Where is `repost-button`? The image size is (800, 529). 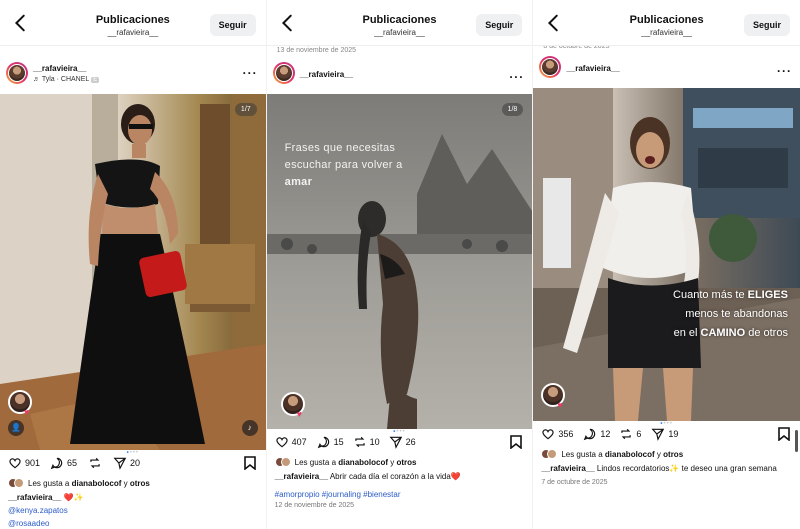
repost-button is located at coordinates (95, 463).